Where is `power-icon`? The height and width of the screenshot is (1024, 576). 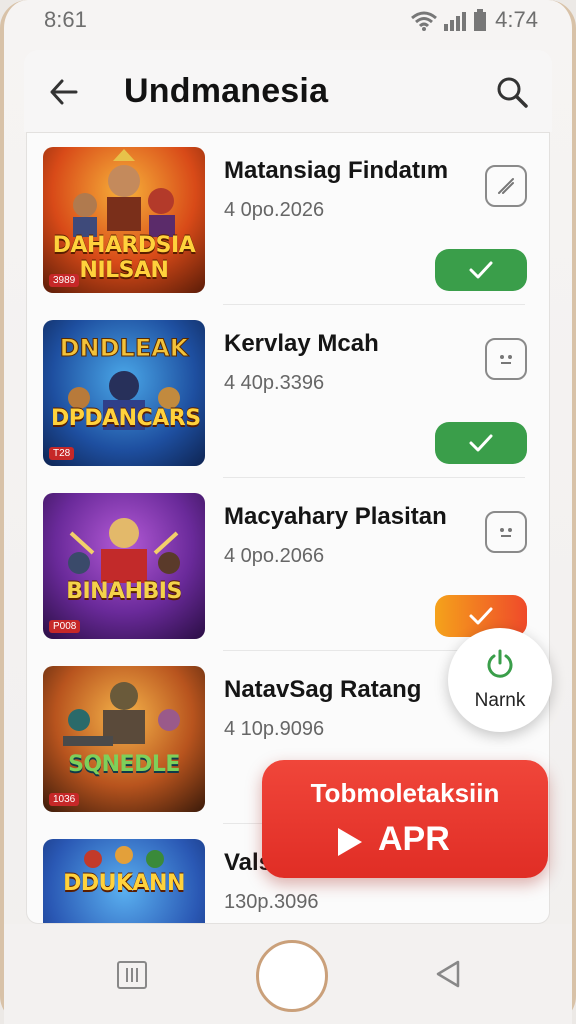
power-icon is located at coordinates (500, 663).